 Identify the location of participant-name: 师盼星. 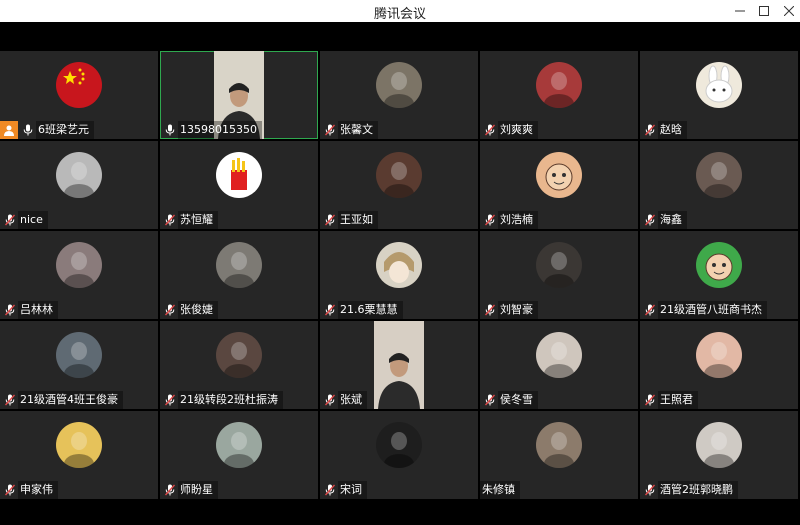
(198, 490).